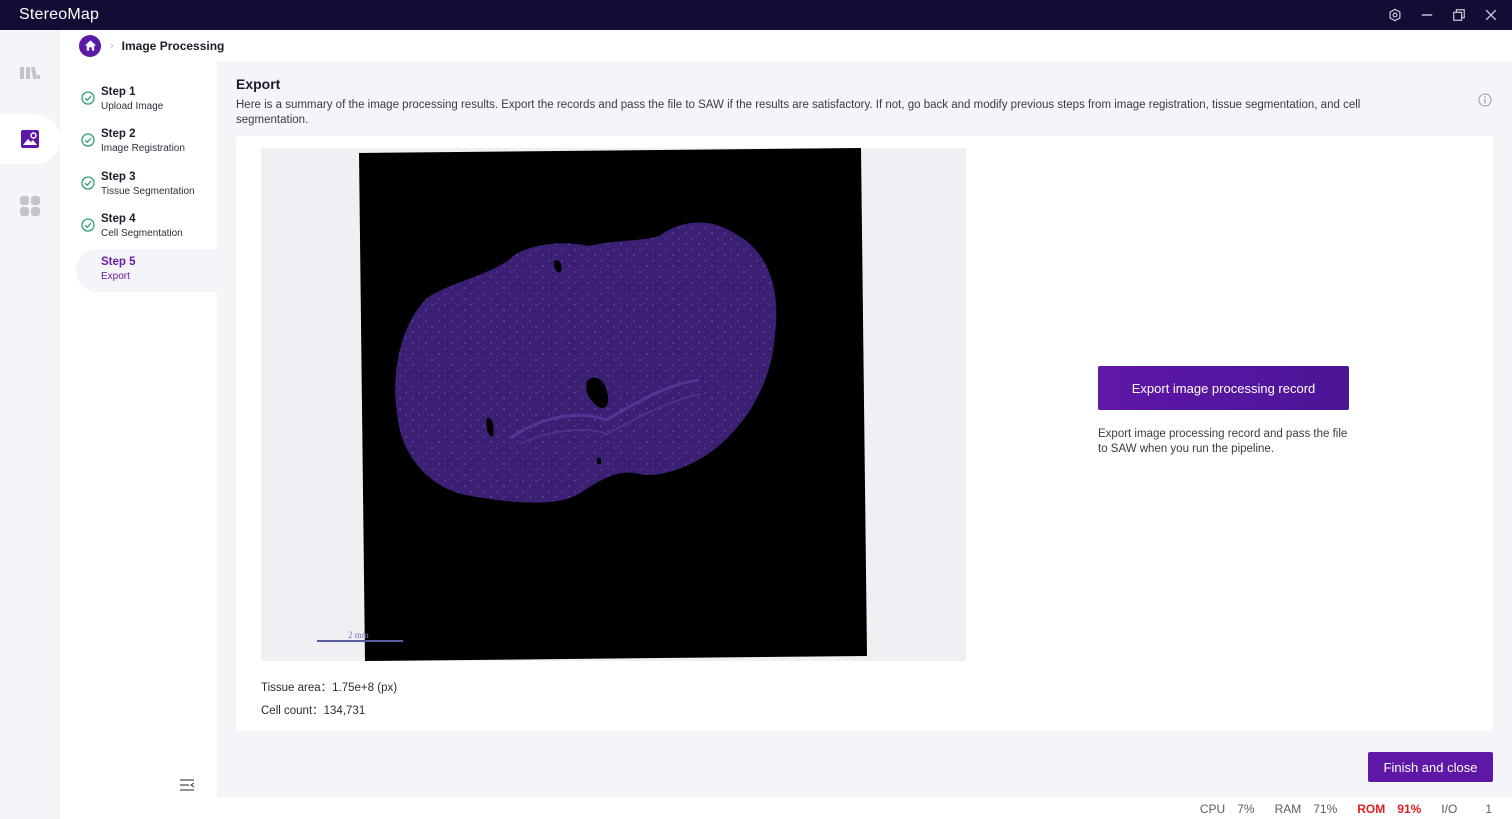 The height and width of the screenshot is (819, 1512). What do you see at coordinates (1459, 15) in the screenshot?
I see `restore-icon` at bounding box center [1459, 15].